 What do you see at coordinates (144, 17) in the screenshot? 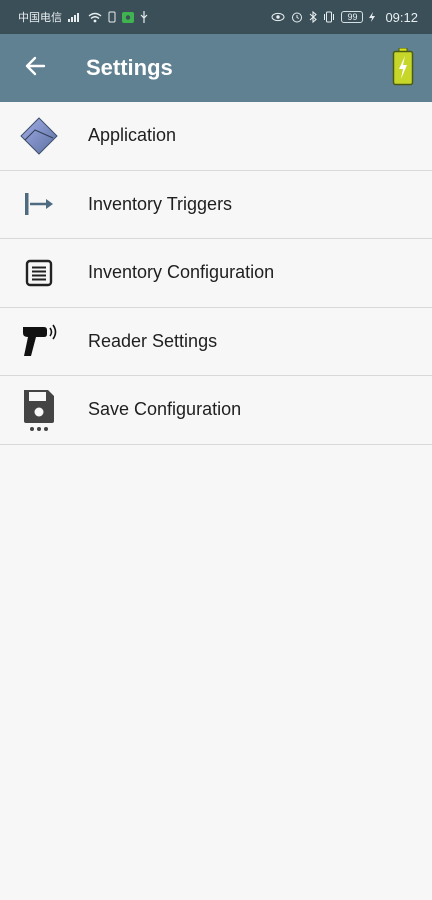
I see `usb-icon` at bounding box center [144, 17].